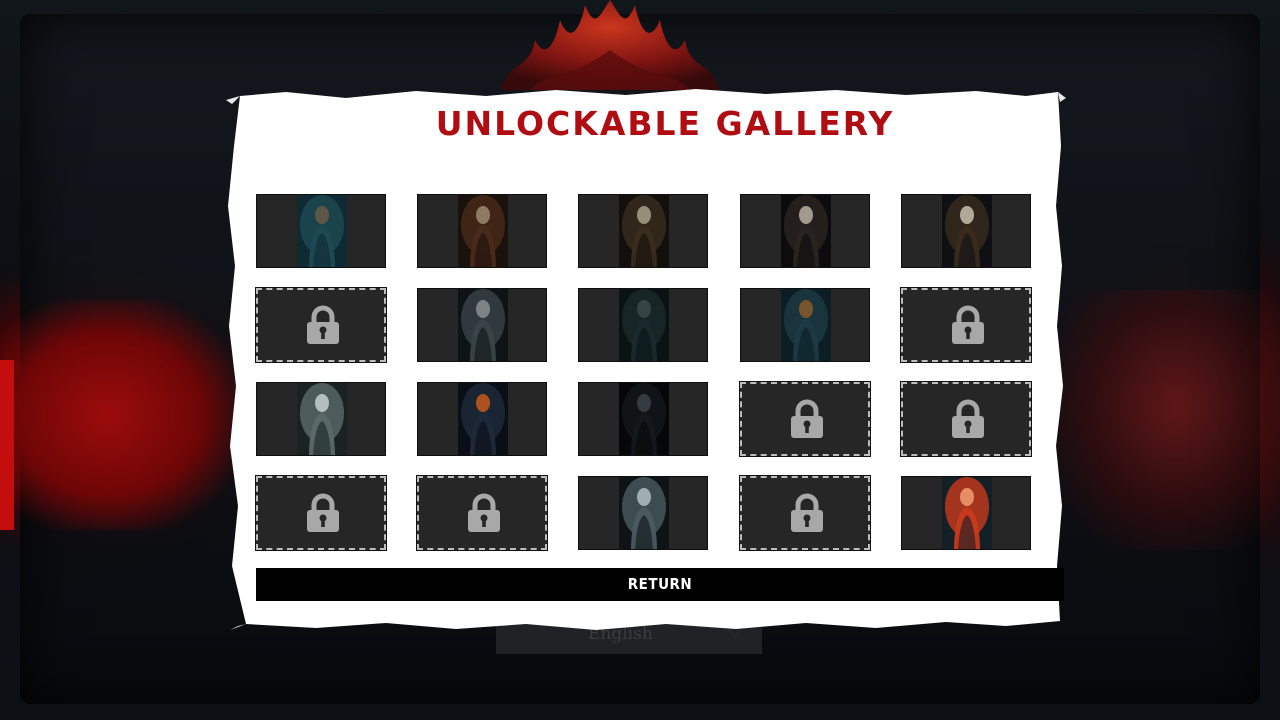 The image size is (1280, 720). Describe the element at coordinates (660, 584) in the screenshot. I see `return-button: RETURN` at that location.